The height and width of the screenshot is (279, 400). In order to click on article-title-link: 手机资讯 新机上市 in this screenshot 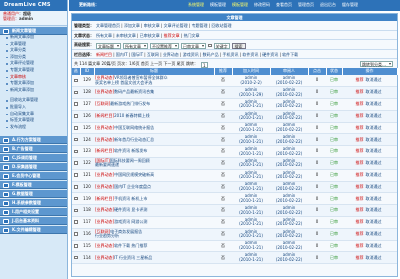, I will do `click(130, 198)`.